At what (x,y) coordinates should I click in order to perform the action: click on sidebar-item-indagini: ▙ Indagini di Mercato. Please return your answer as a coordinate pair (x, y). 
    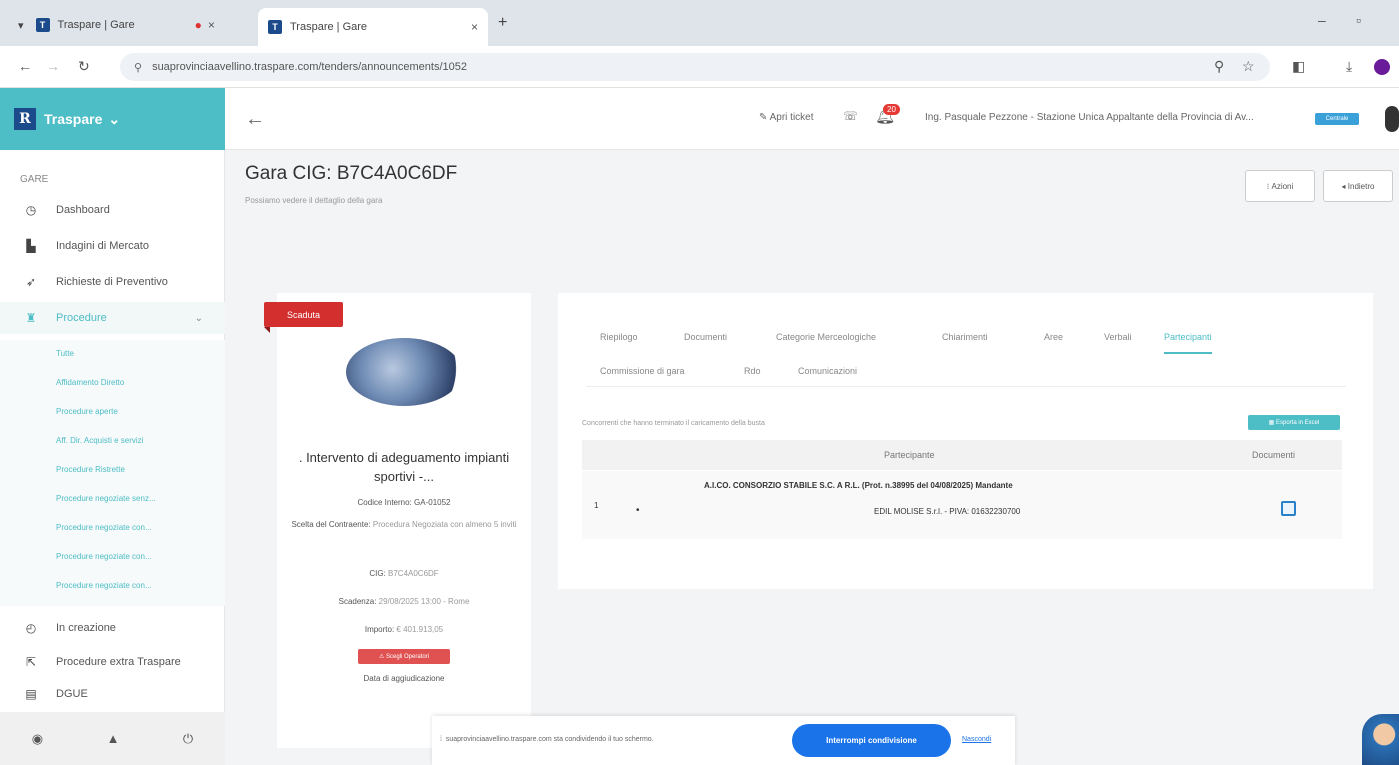
    Looking at the image, I should click on (112, 246).